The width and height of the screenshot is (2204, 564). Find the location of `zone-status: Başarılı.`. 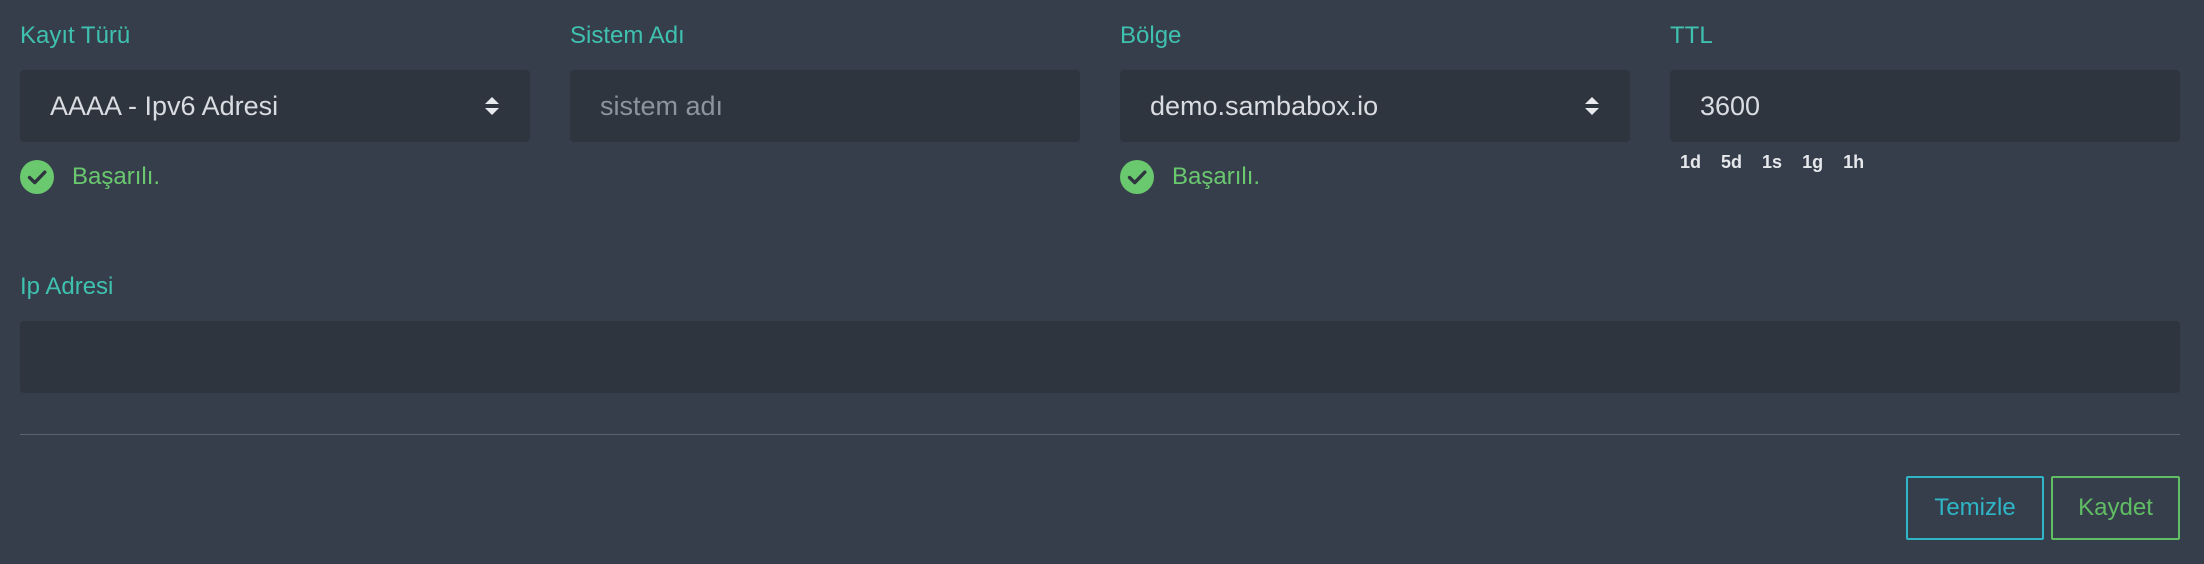

zone-status: Başarılı. is located at coordinates (1190, 177).